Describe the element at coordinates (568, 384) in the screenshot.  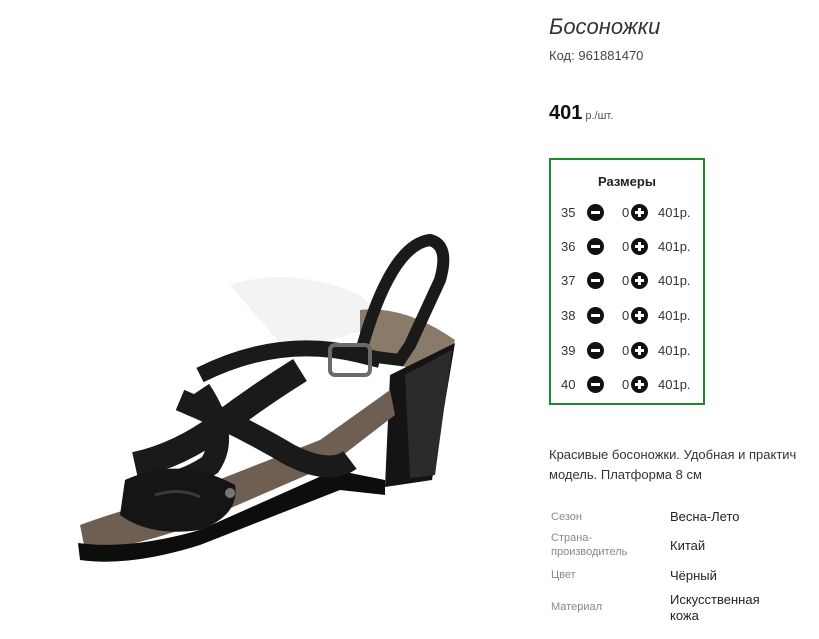
I see `size-number: 40` at that location.